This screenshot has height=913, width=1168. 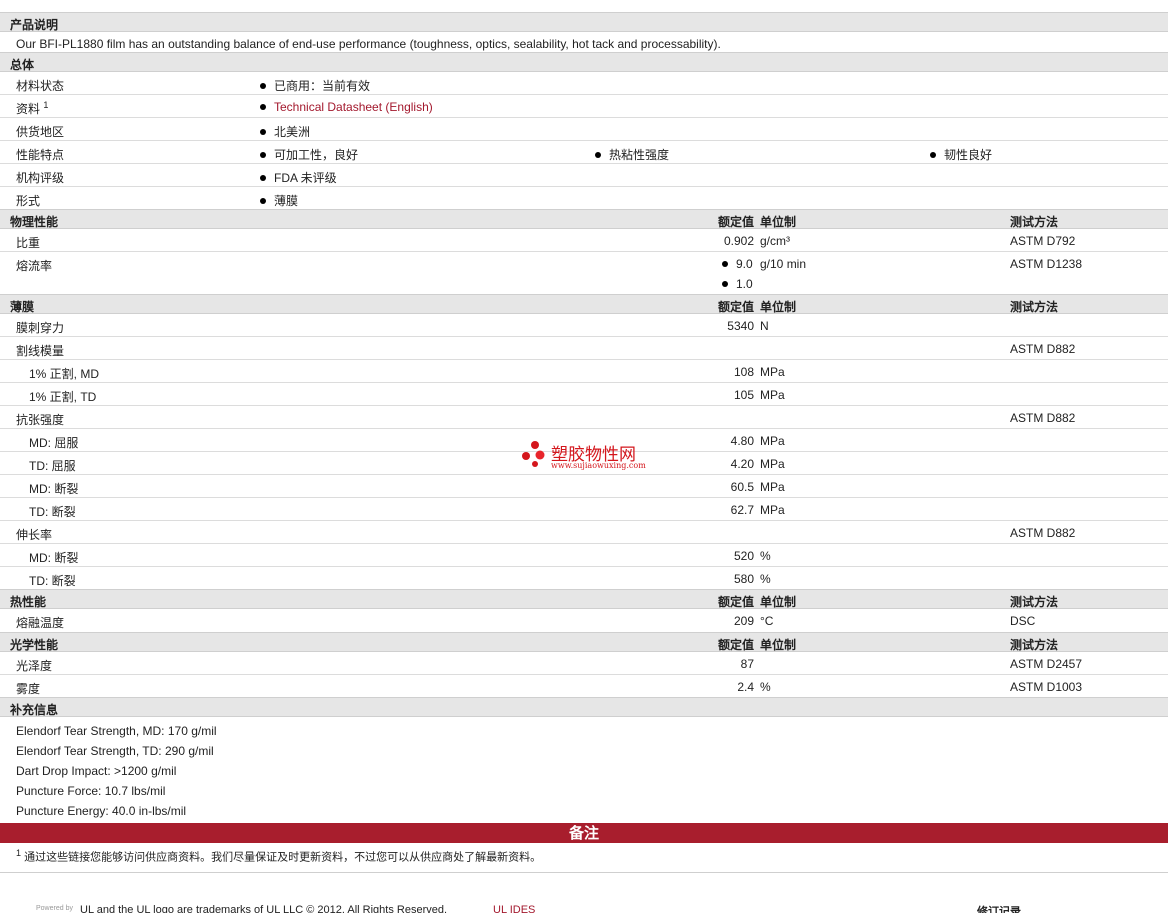 What do you see at coordinates (285, 131) in the screenshot?
I see `bullet-item: 北美洲` at bounding box center [285, 131].